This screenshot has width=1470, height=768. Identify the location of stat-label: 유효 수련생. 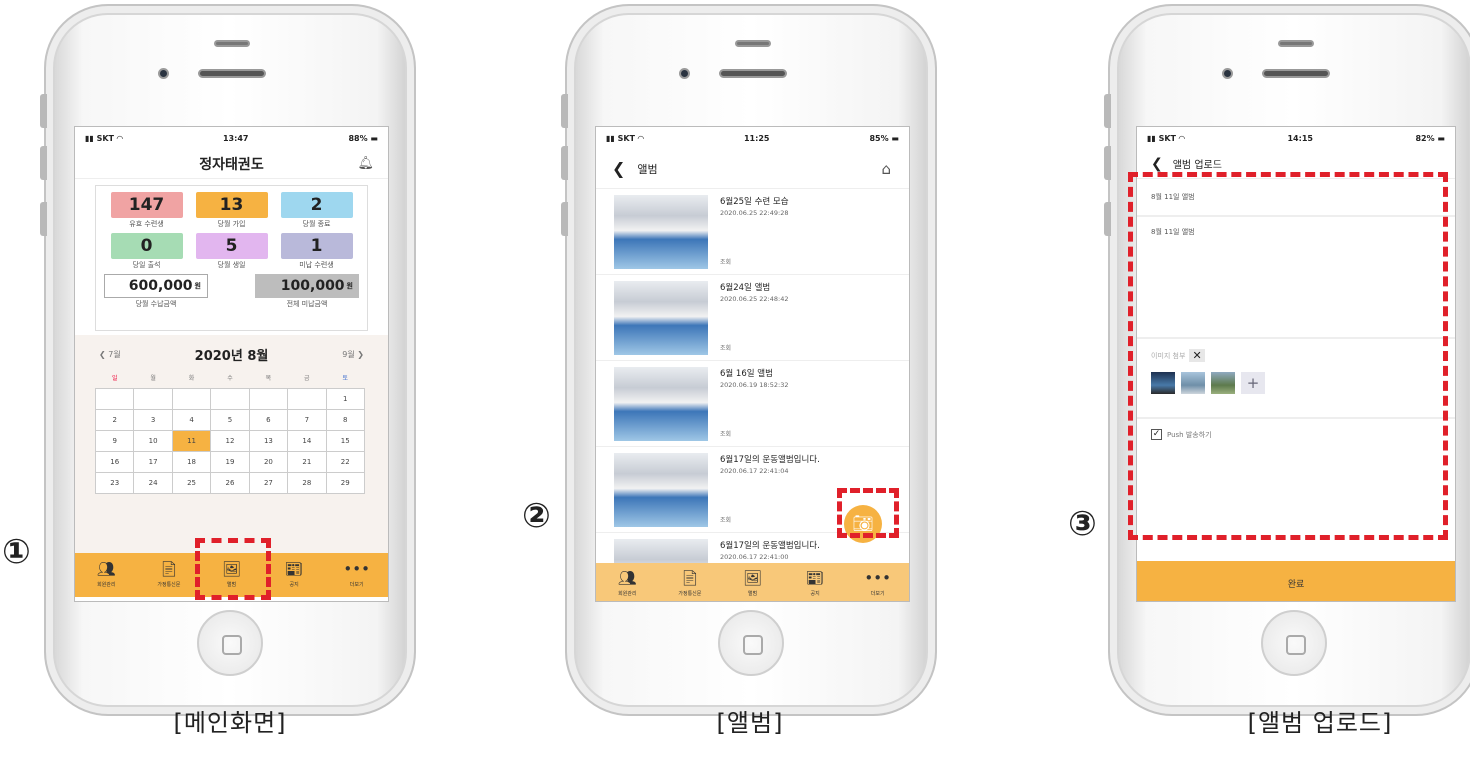
(146, 224).